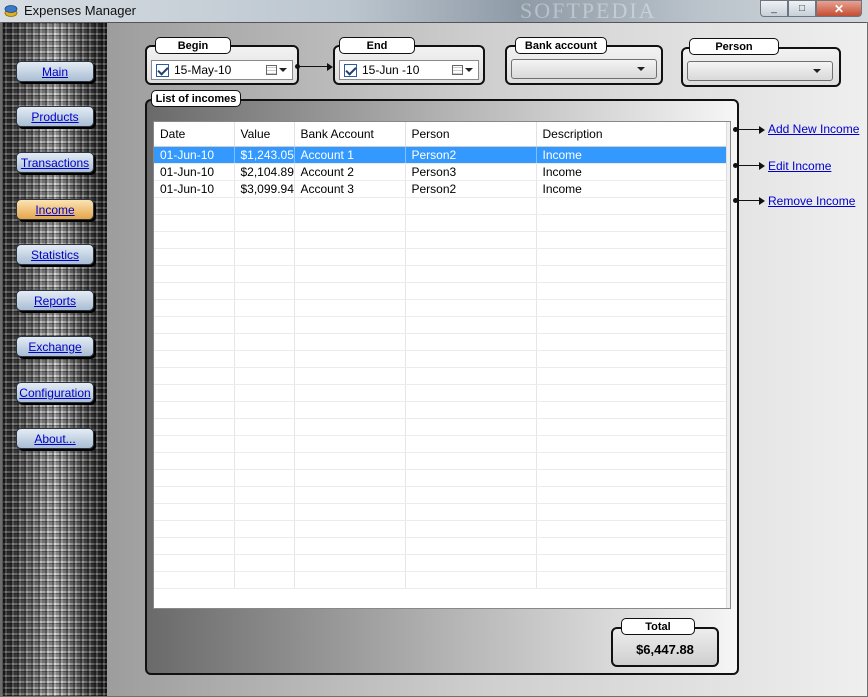  I want to click on begin-label: Begin, so click(193, 45).